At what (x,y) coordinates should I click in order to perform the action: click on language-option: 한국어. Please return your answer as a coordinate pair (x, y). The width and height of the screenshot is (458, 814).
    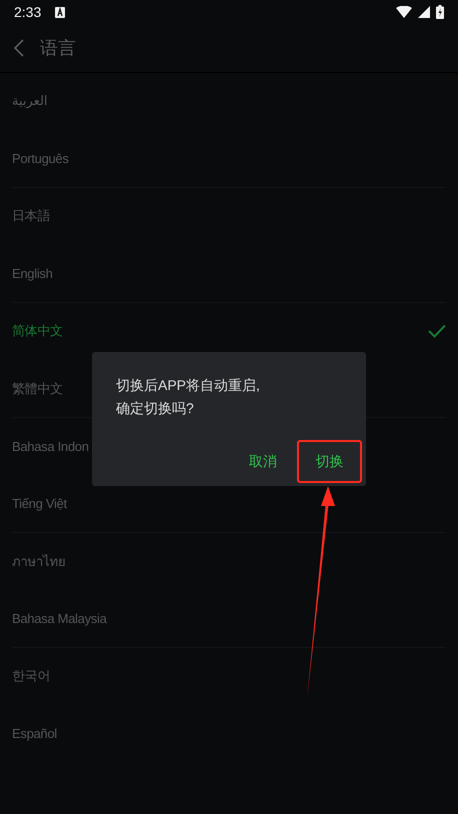
    Looking at the image, I should click on (31, 676).